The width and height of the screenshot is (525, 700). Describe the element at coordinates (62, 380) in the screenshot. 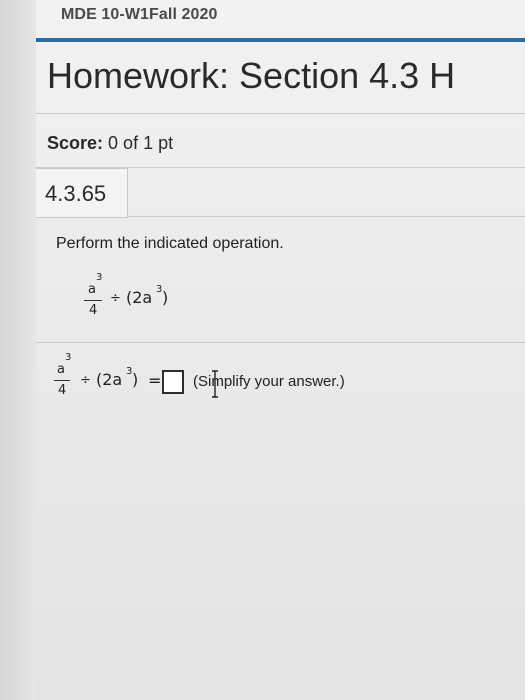

I see `answer-fraction-bar` at that location.